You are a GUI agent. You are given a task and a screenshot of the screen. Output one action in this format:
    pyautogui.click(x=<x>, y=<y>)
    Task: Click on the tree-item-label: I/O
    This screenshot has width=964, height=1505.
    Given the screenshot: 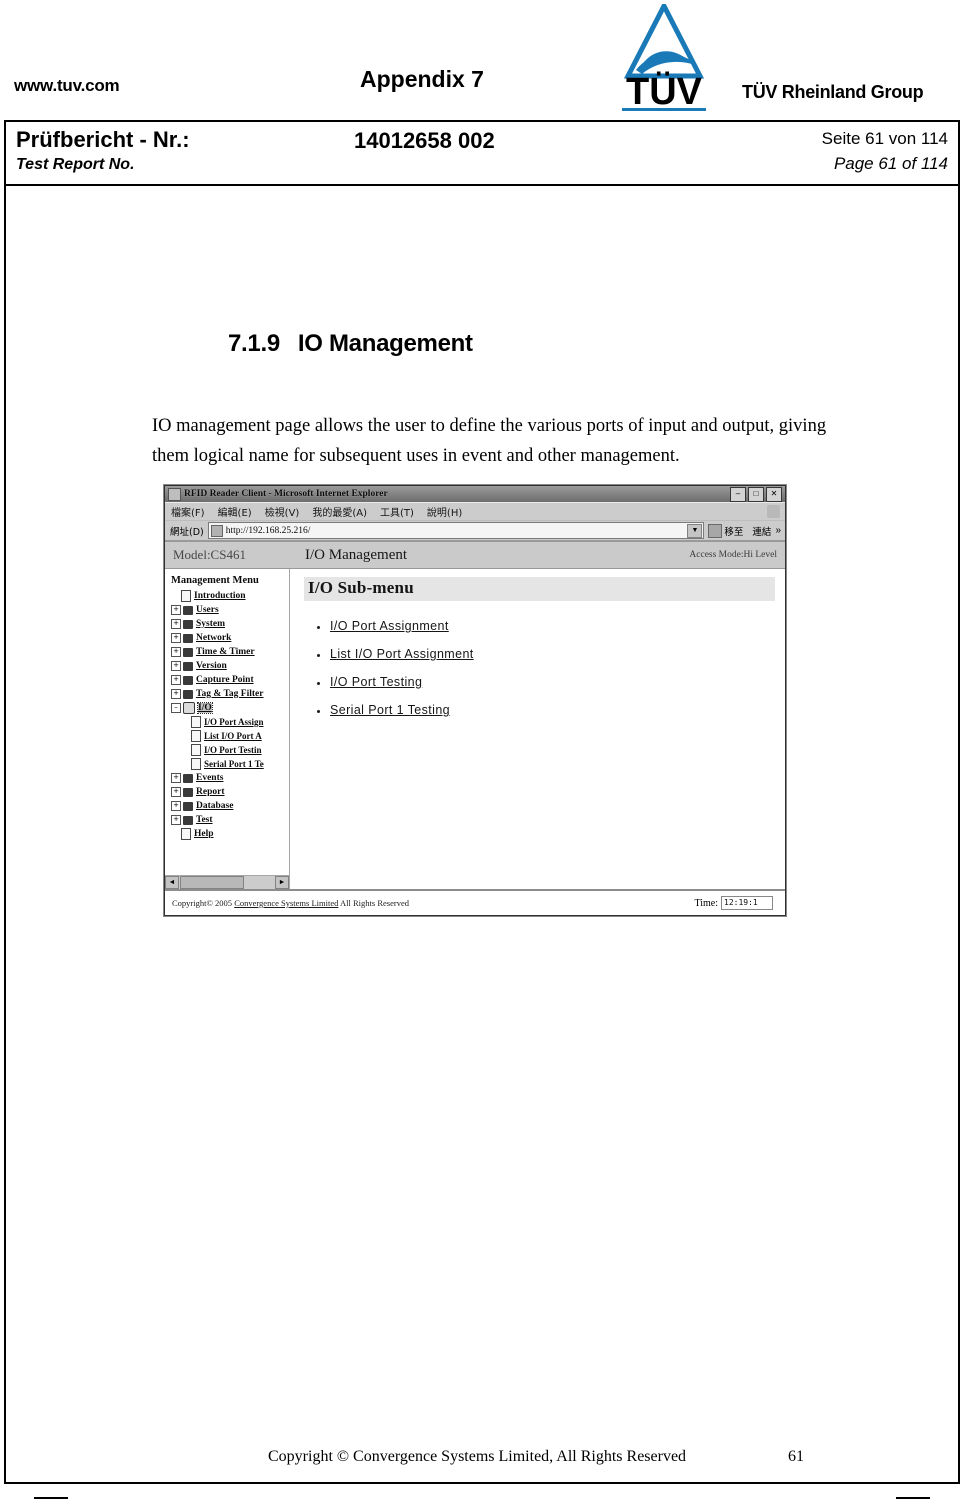 What is the action you would take?
    pyautogui.click(x=205, y=708)
    